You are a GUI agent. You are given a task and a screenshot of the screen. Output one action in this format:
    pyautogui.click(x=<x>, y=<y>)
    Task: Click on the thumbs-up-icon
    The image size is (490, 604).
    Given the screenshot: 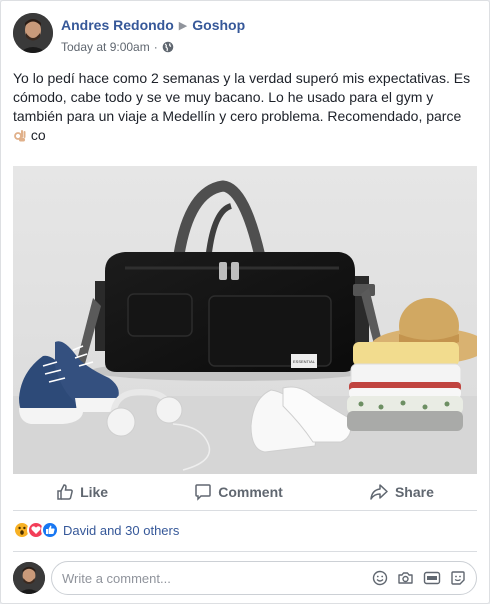 What is the action you would take?
    pyautogui.click(x=65, y=492)
    